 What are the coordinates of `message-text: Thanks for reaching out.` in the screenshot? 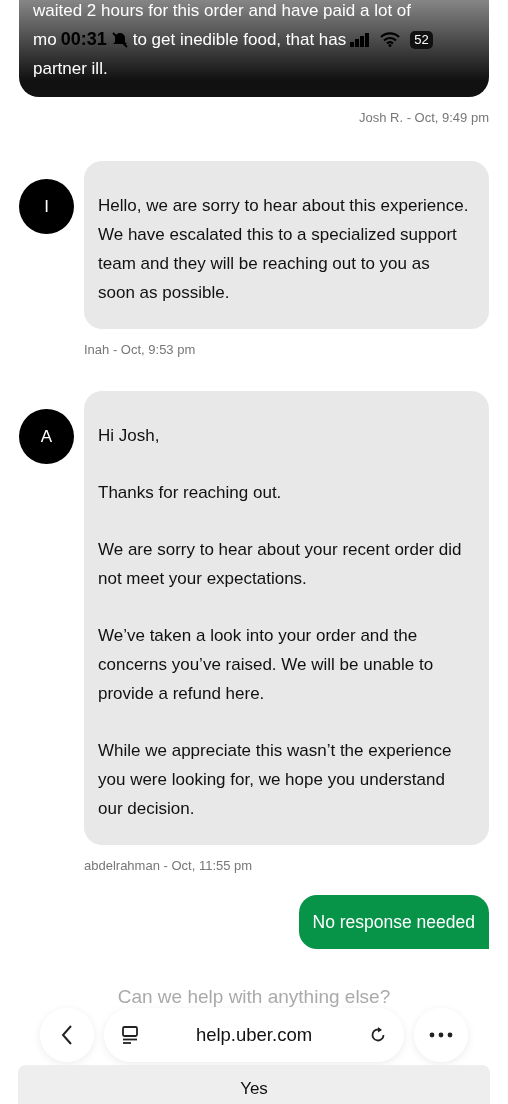 It's located at (190, 493).